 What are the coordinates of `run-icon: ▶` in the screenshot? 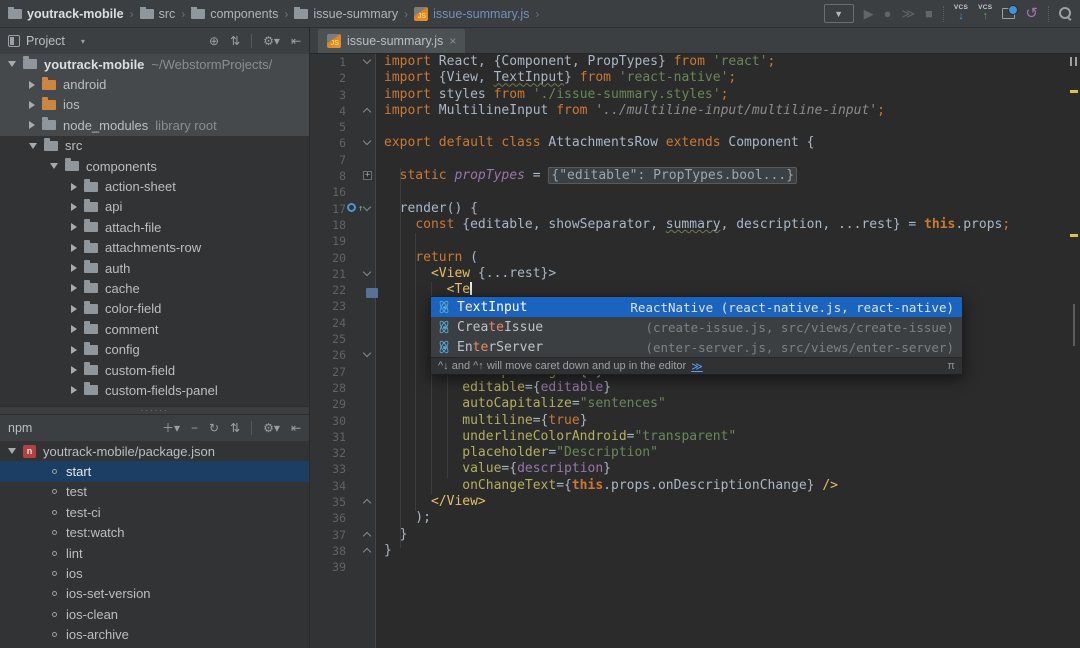 It's located at (869, 13).